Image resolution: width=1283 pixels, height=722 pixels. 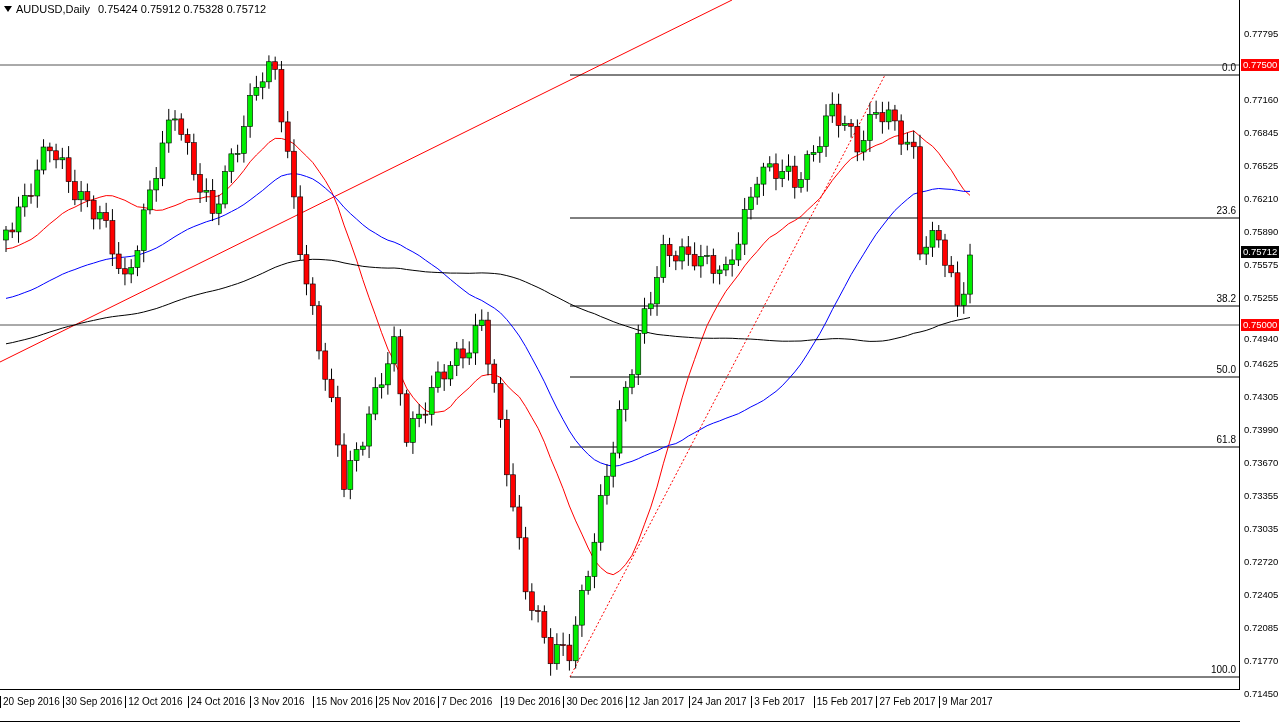 What do you see at coordinates (1261, 338) in the screenshot?
I see `price-axis-label: 0.74940` at bounding box center [1261, 338].